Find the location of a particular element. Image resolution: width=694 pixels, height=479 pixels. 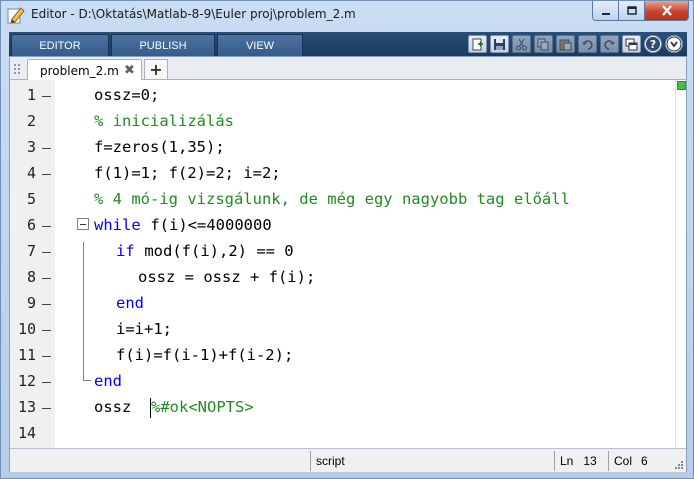

pencil-edit-icon is located at coordinates (16, 15).